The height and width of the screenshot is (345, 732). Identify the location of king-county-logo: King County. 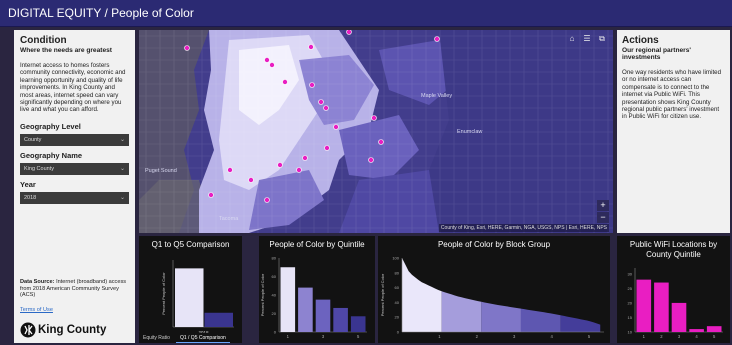
(75, 330).